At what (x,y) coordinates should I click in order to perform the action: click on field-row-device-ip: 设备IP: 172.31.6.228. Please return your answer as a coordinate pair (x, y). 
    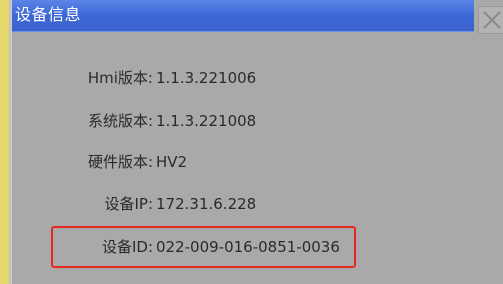
    Looking at the image, I should click on (242, 204).